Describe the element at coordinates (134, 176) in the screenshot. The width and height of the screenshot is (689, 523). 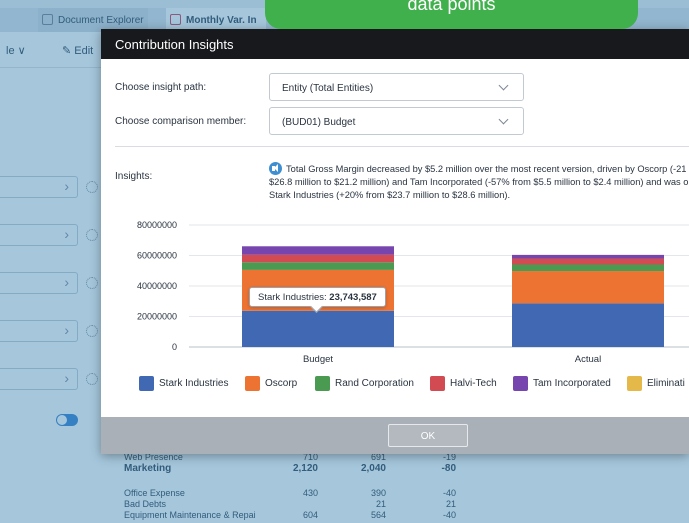
I see `insights-label: Insights:` at that location.